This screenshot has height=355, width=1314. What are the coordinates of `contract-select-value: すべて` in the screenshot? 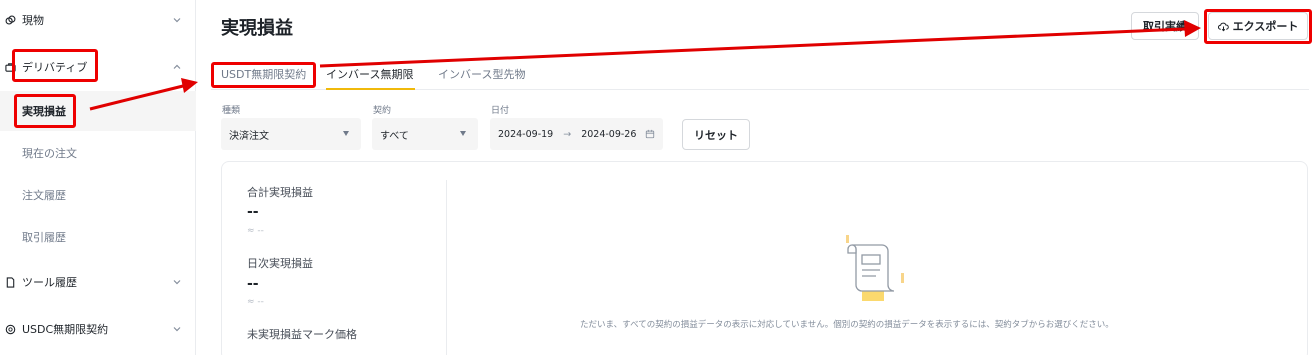 It's located at (394, 136).